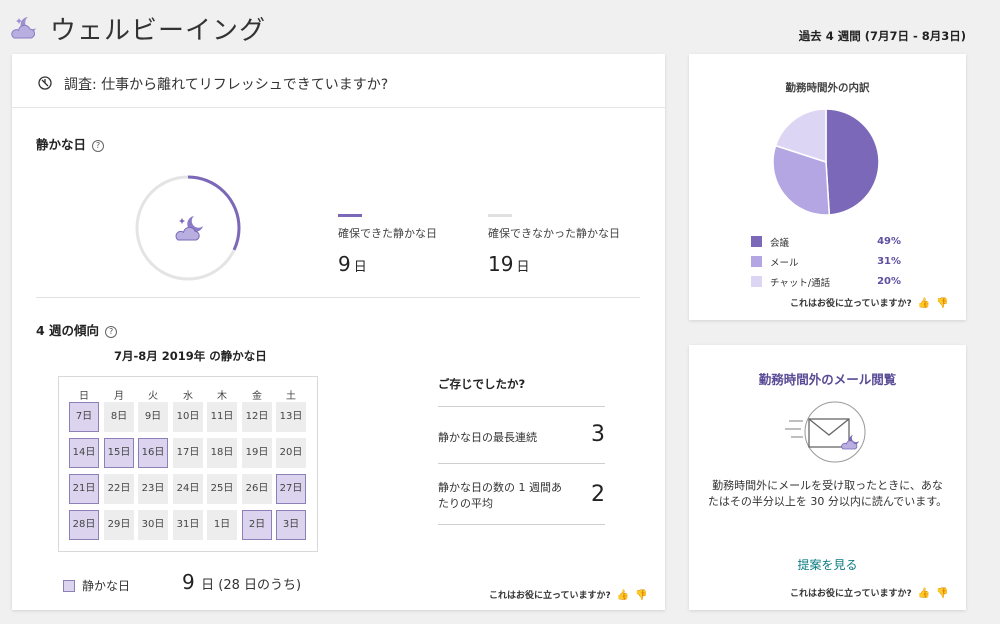 The width and height of the screenshot is (1000, 624). What do you see at coordinates (827, 379) in the screenshot?
I see `mail-card-title: 勤務時間外のメール閲覧` at bounding box center [827, 379].